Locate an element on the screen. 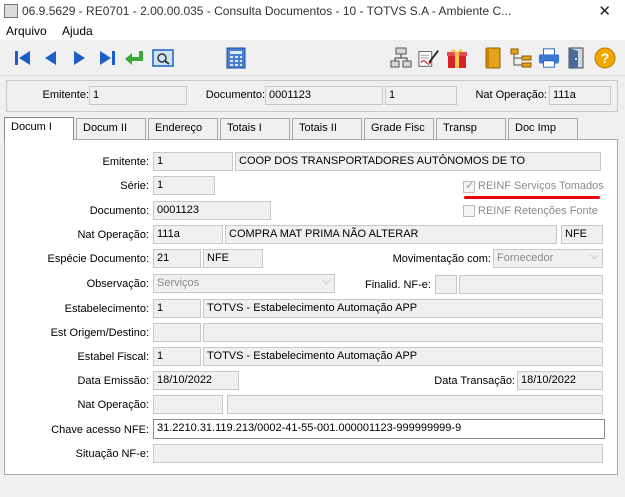 The width and height of the screenshot is (625, 497). natop2-label: Nat Operação: is located at coordinates (113, 405).